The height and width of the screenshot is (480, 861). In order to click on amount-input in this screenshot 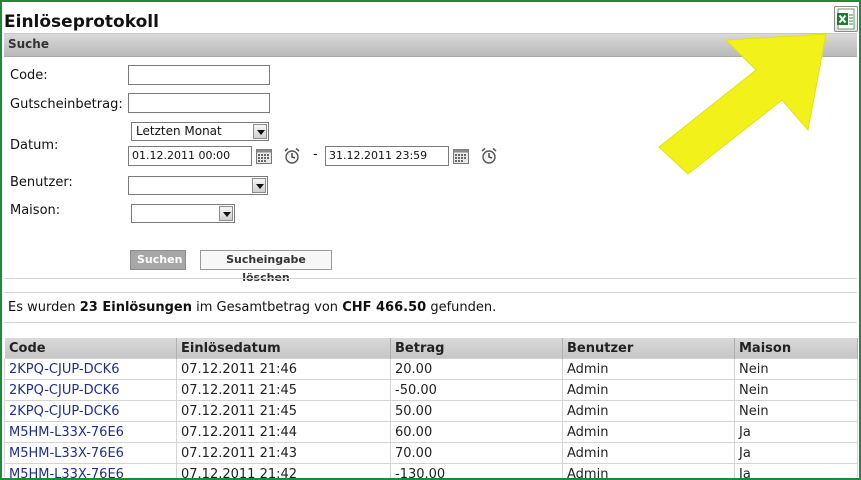, I will do `click(199, 103)`.